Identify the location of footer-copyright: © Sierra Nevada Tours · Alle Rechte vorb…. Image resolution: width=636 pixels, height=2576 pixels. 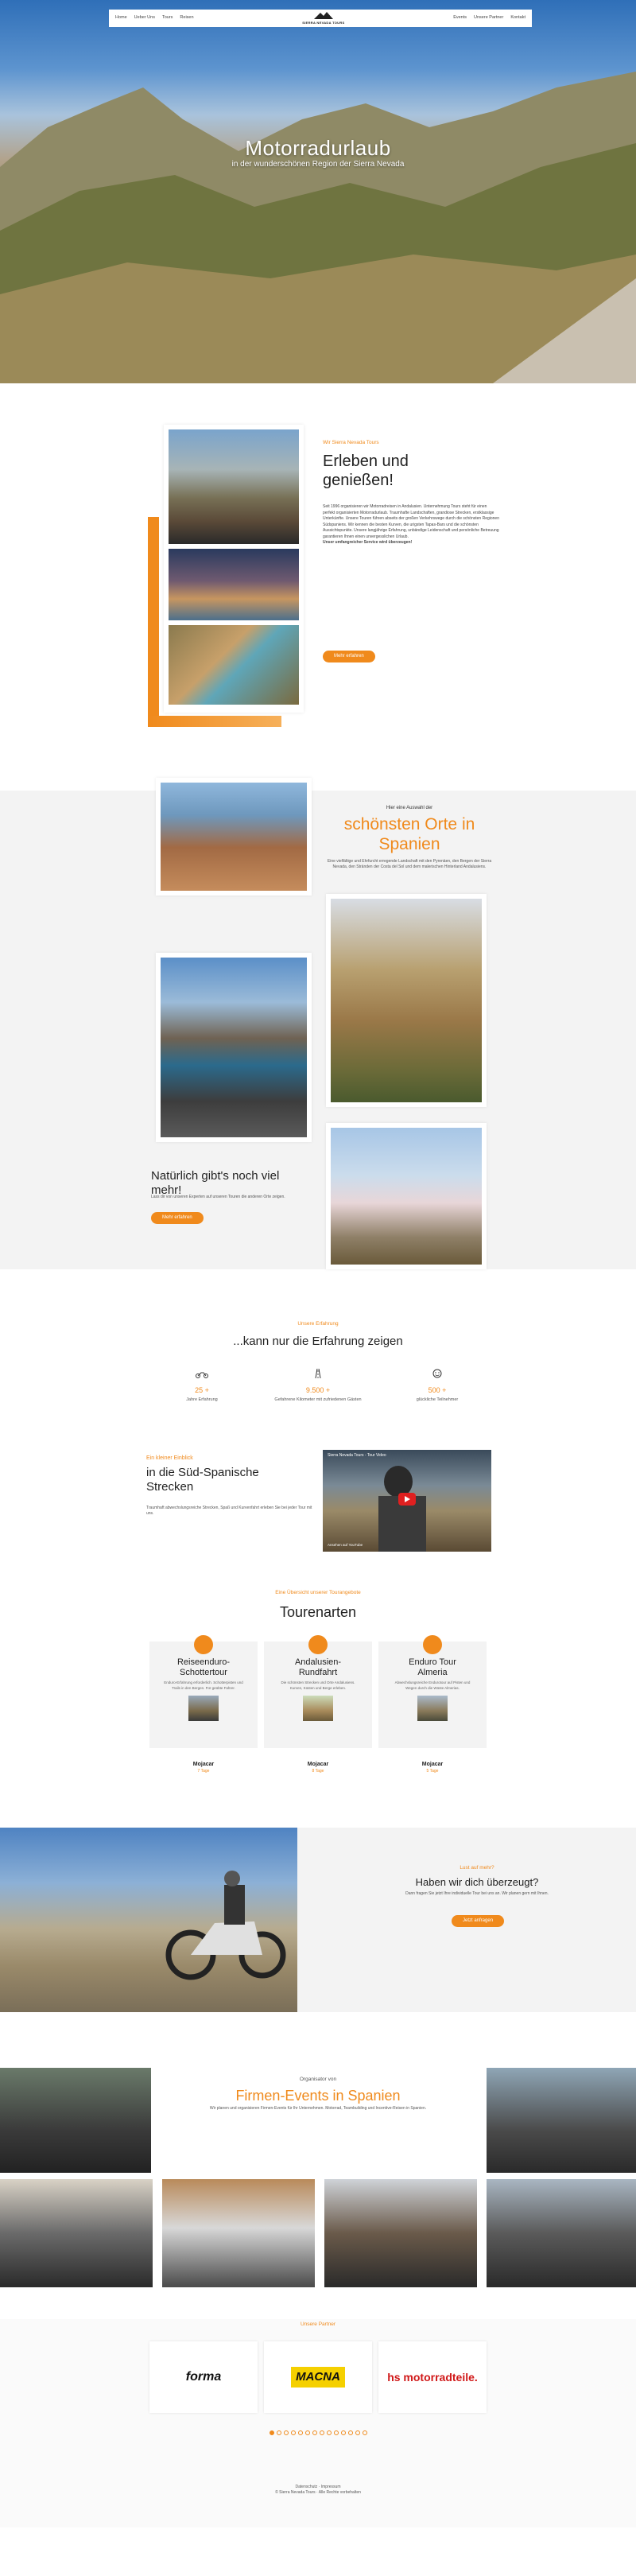
(318, 2493).